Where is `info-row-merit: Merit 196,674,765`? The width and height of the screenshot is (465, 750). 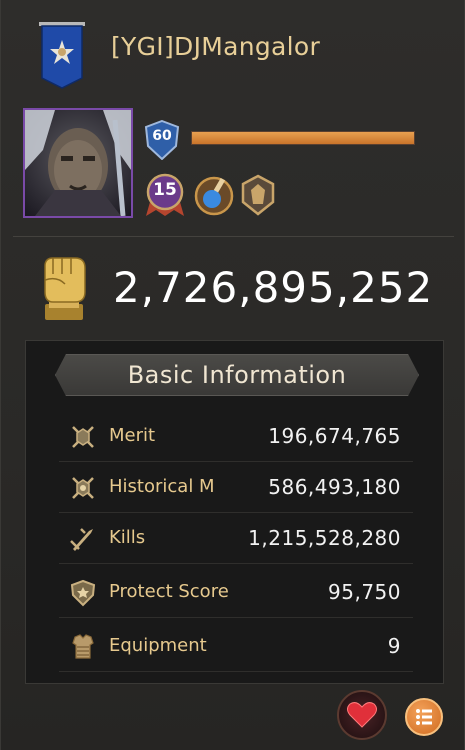 info-row-merit: Merit 196,674,765 is located at coordinates (236, 436).